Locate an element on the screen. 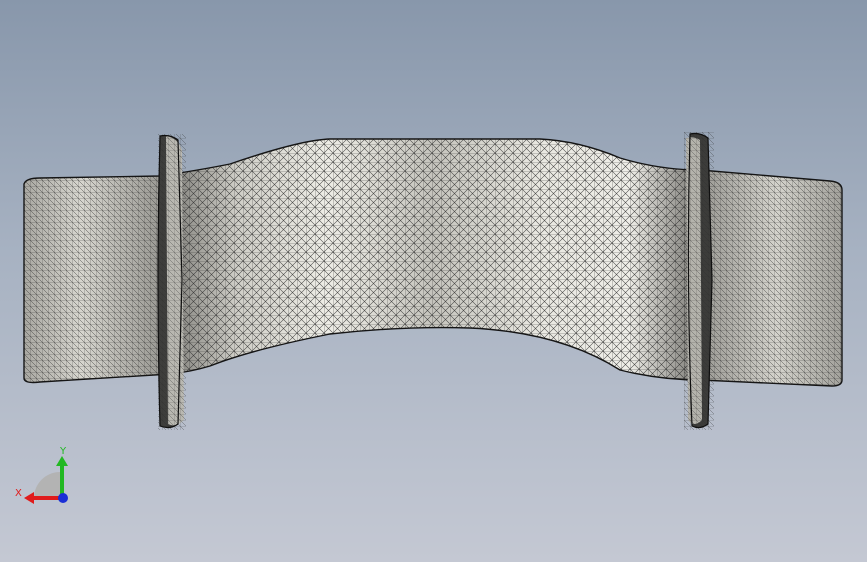 The height and width of the screenshot is (562, 867). right-flange is located at coordinates (699, 281).